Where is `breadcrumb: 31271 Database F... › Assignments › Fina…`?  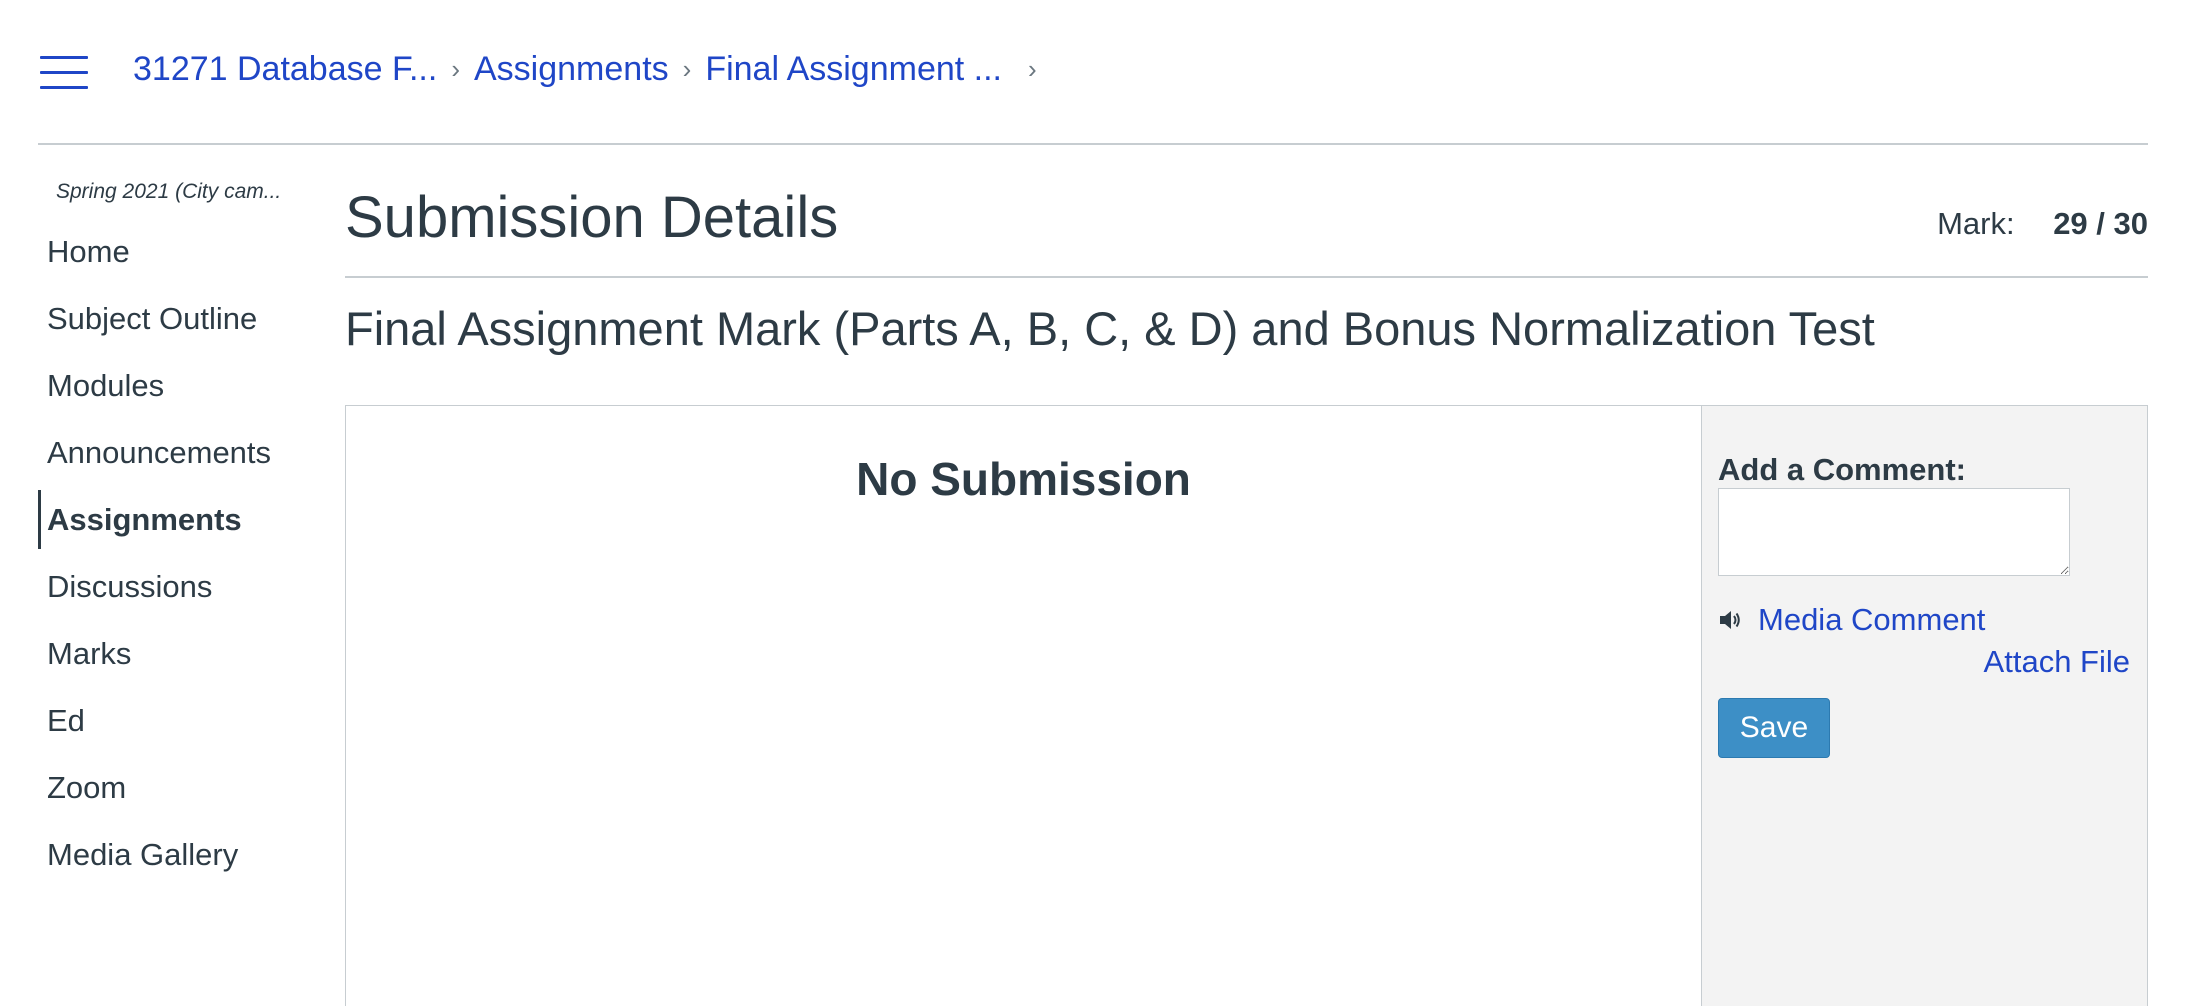 breadcrumb: 31271 Database F... › Assignments › Fina… is located at coordinates (592, 69).